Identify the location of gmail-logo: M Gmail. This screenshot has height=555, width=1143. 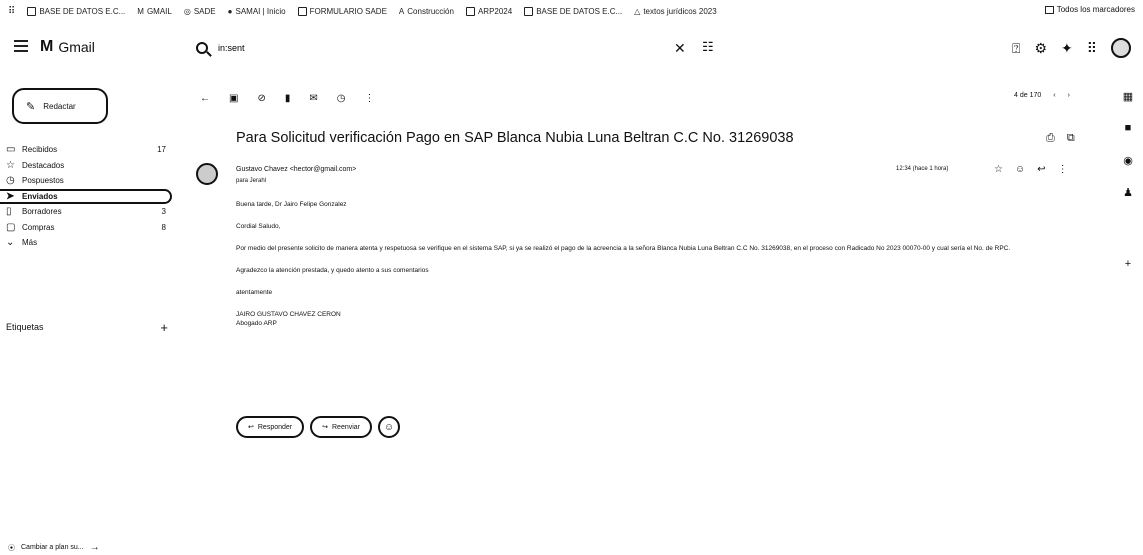
(67, 47).